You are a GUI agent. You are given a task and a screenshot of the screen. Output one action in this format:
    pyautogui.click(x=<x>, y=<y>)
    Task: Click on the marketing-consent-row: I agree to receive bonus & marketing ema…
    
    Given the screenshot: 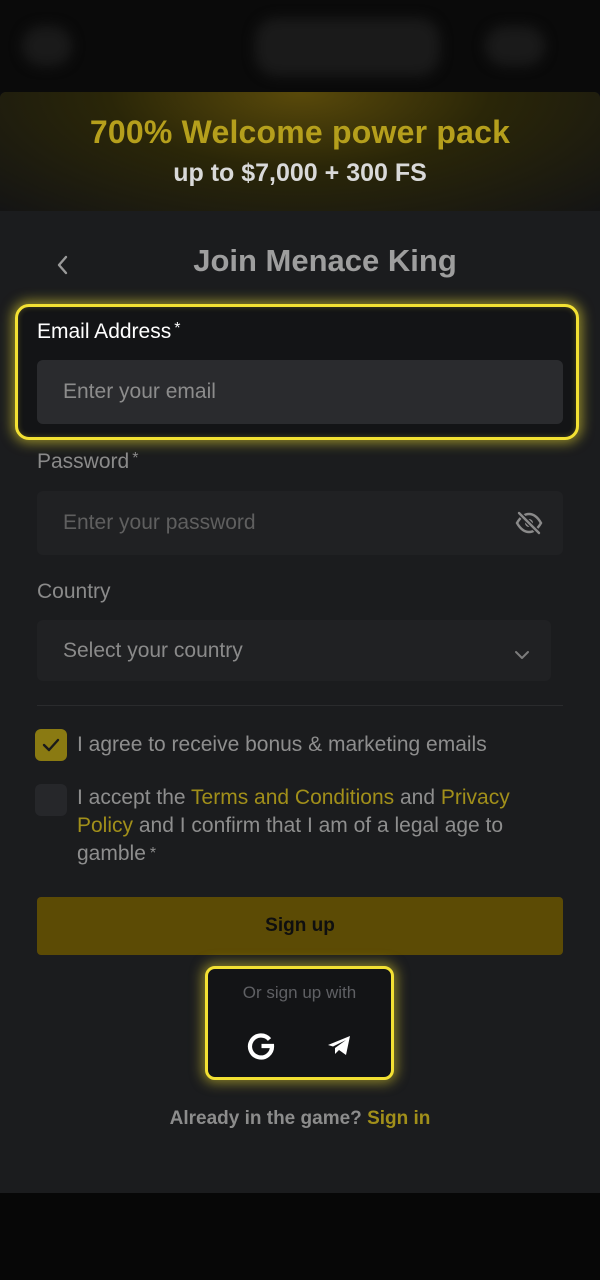 What is the action you would take?
    pyautogui.click(x=300, y=745)
    